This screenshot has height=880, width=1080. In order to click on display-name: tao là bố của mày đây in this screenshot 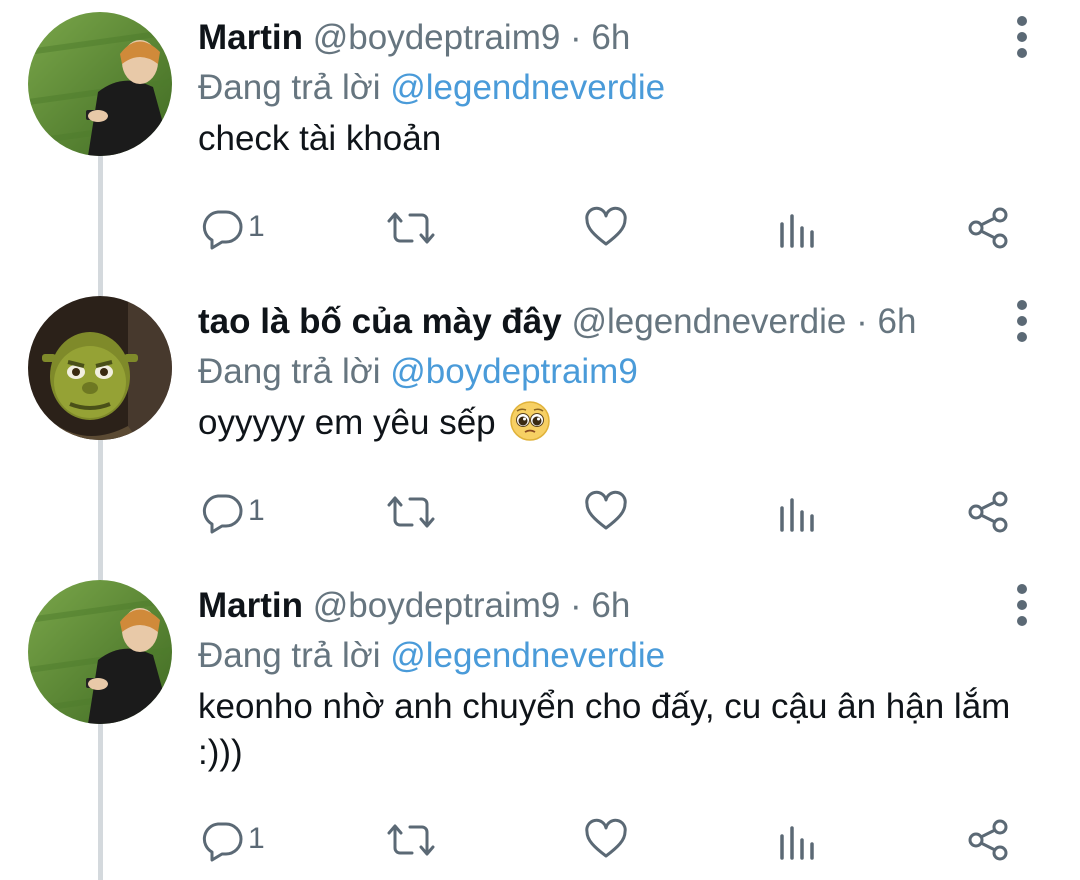, I will do `click(380, 321)`.